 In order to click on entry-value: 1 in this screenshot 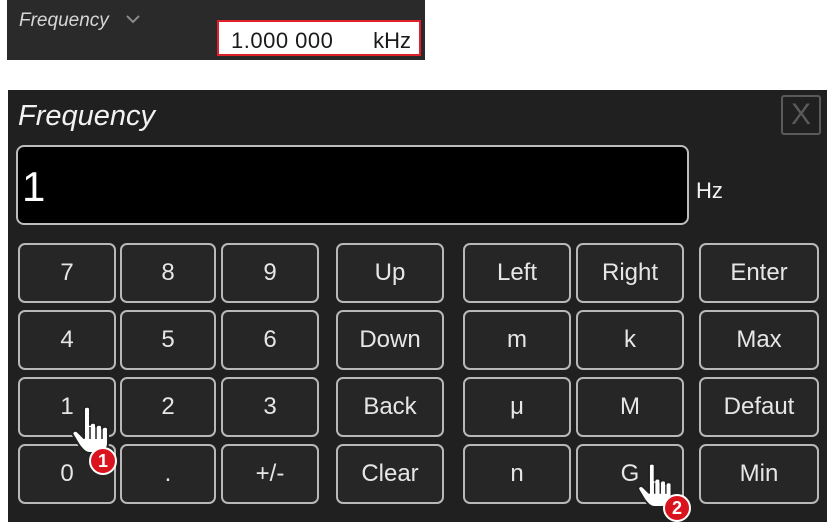, I will do `click(34, 186)`.